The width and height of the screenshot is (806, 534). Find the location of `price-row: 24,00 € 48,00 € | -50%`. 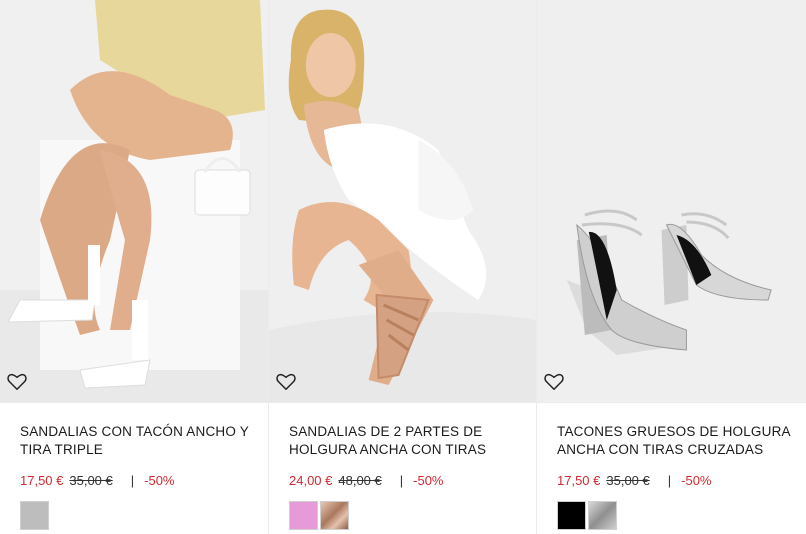

price-row: 24,00 € 48,00 € | -50% is located at coordinates (366, 480).